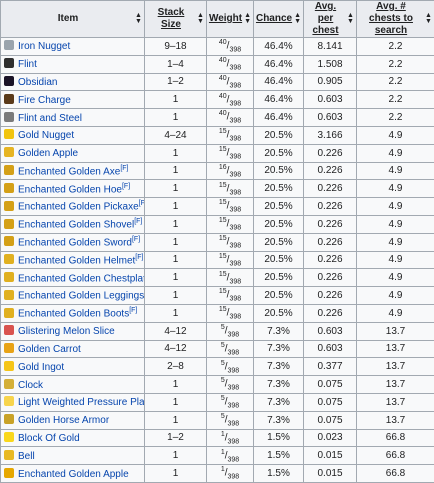 The height and width of the screenshot is (483, 434). I want to click on table-row: Flint and Steel140/39846.4%0.6032.2, so click(217, 118).